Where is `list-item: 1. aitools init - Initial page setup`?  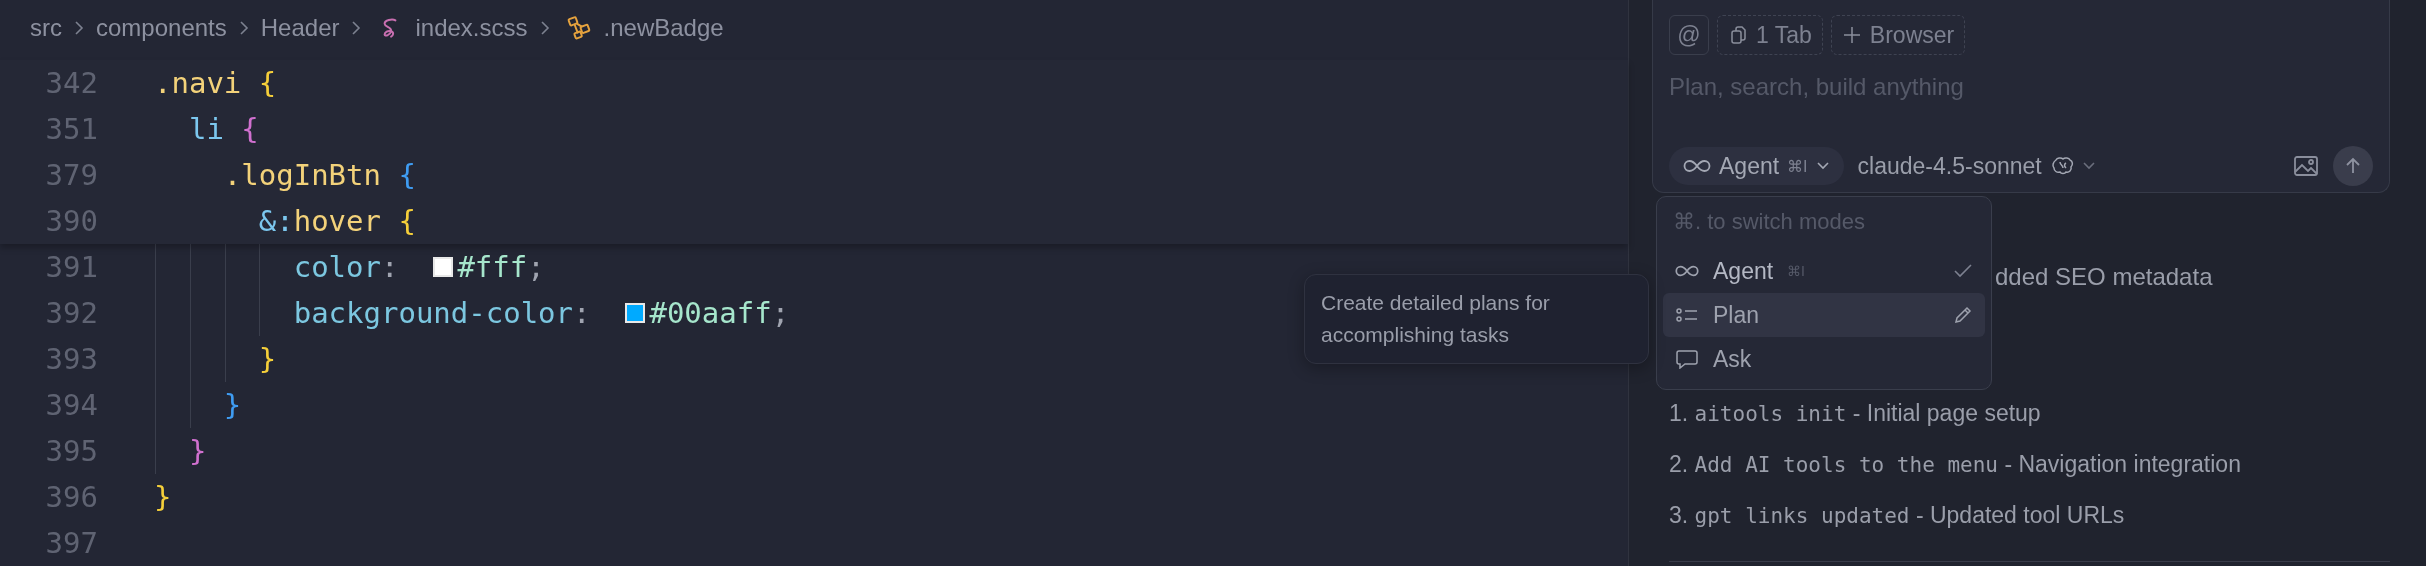
list-item: 1. aitools init - Initial page setup is located at coordinates (1855, 413).